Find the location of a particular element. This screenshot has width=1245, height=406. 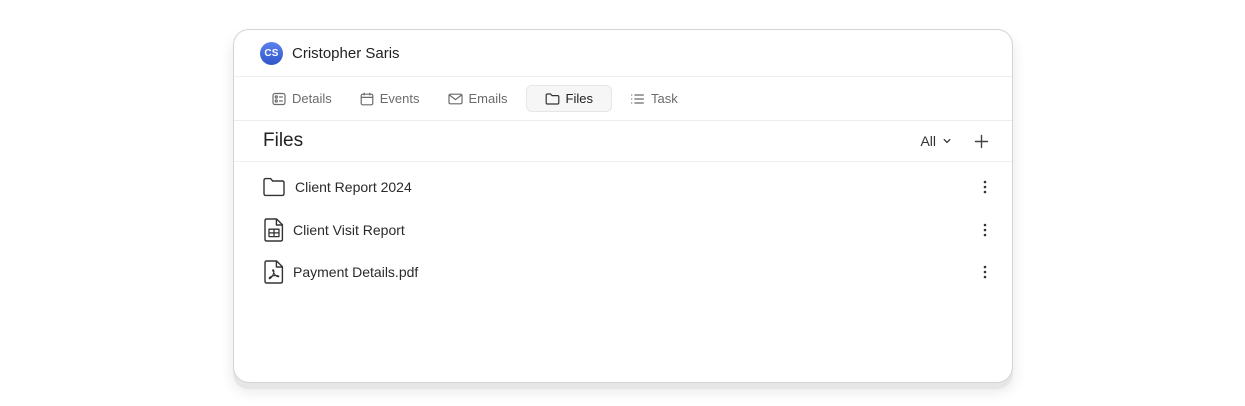

plus-icon is located at coordinates (981, 141).